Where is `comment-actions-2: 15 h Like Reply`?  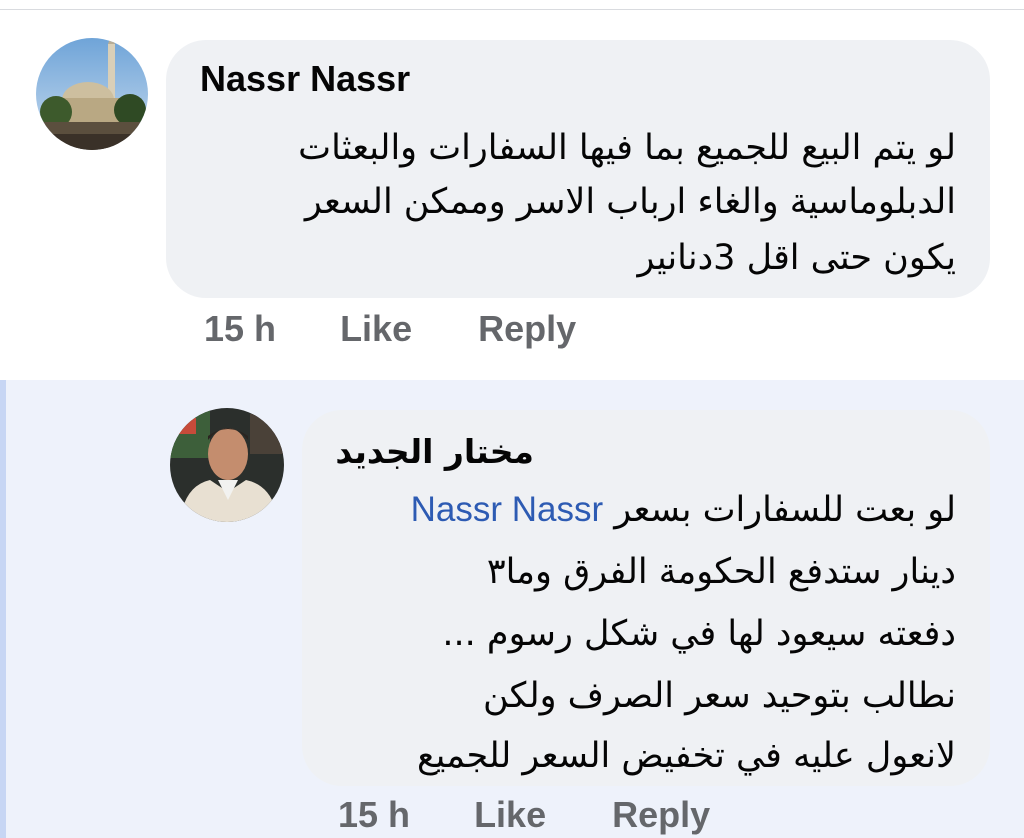
comment-actions-2: 15 h Like Reply is located at coordinates (524, 815).